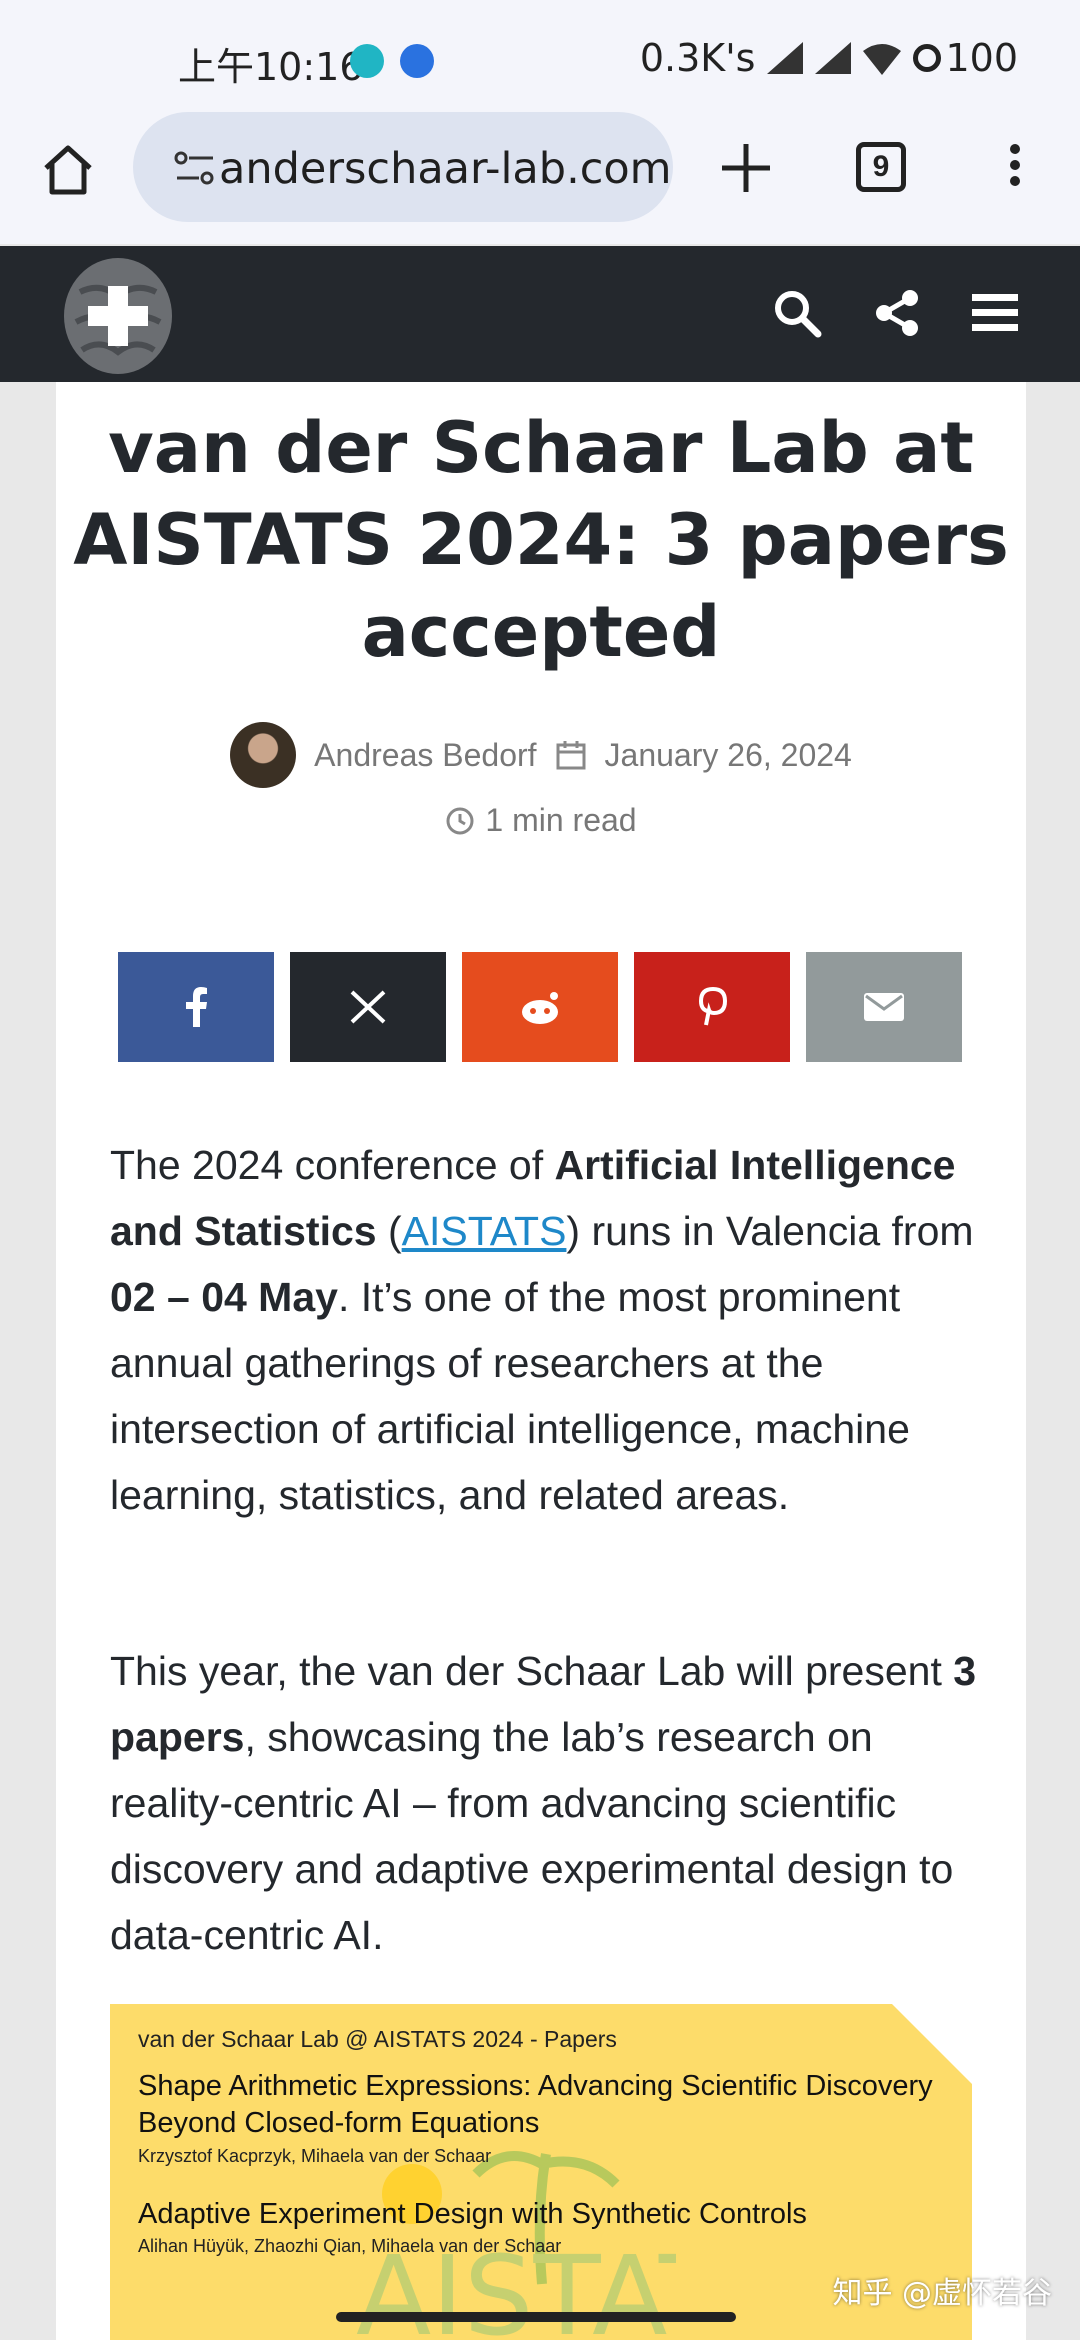 This screenshot has height=2340, width=1080. Describe the element at coordinates (1015, 170) in the screenshot. I see `more-options-icon` at that location.